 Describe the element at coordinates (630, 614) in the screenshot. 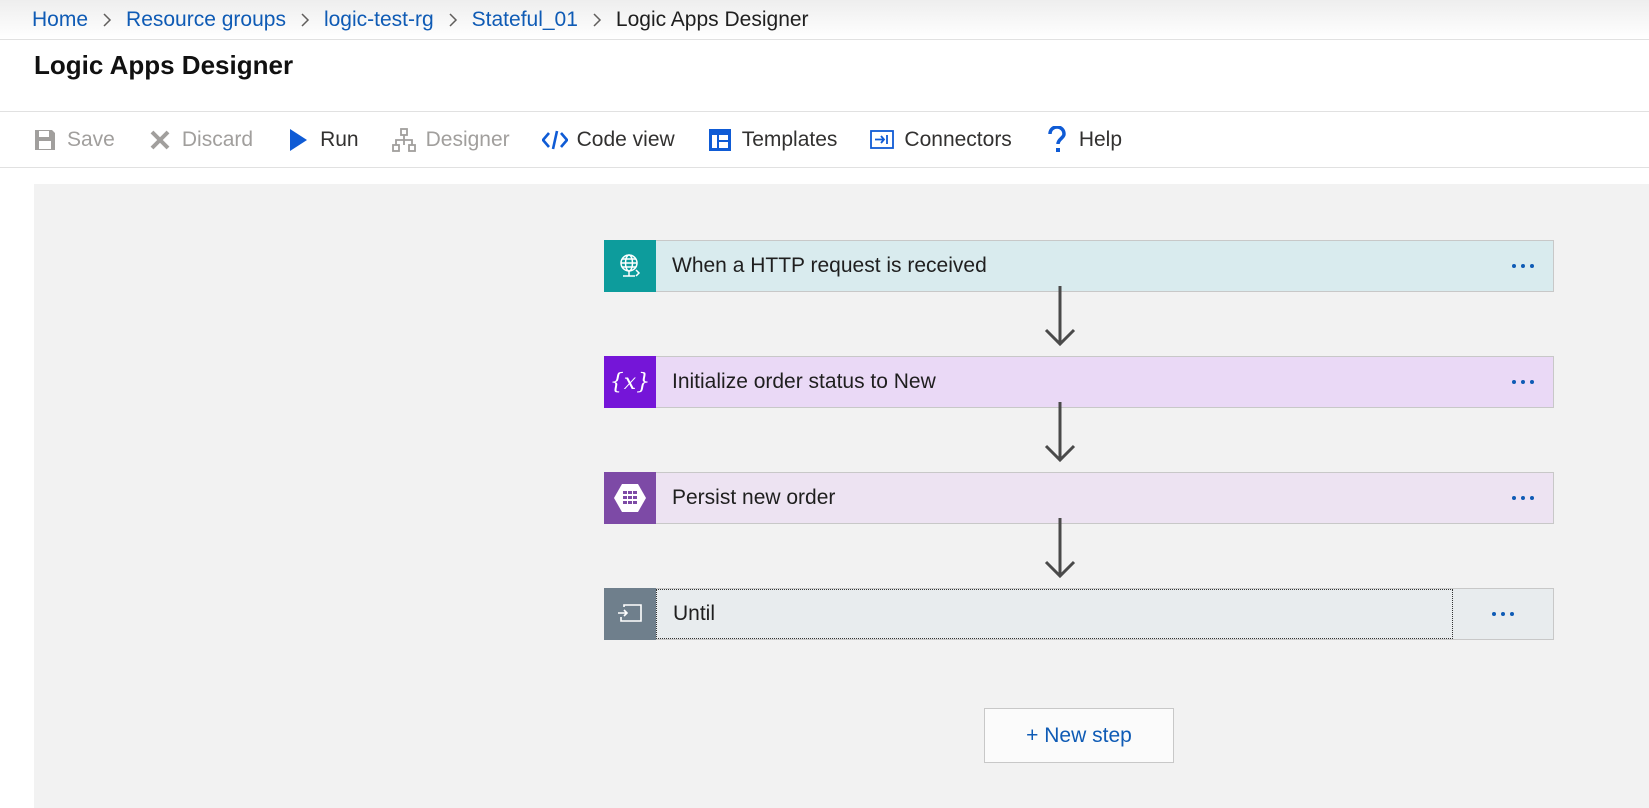

I see `until-loop-icon` at that location.